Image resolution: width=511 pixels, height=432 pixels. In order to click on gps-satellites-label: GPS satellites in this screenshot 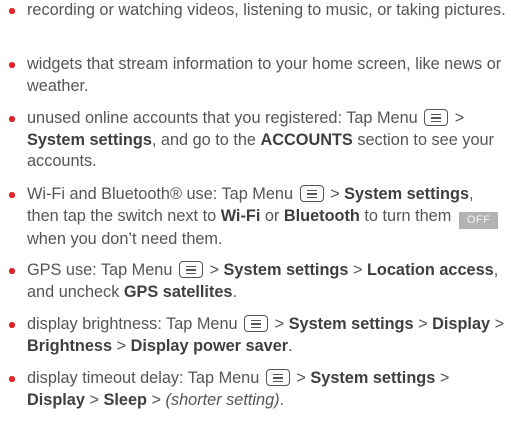, I will do `click(178, 291)`.